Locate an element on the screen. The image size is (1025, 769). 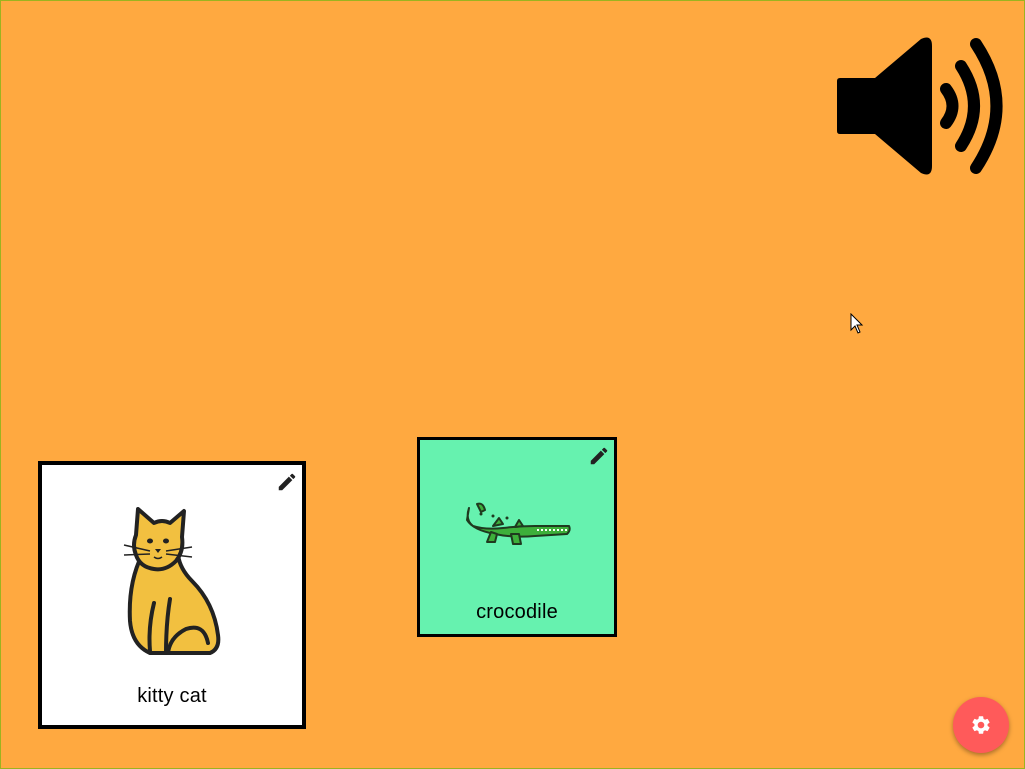
card-crocodile: crocodile is located at coordinates (517, 537).